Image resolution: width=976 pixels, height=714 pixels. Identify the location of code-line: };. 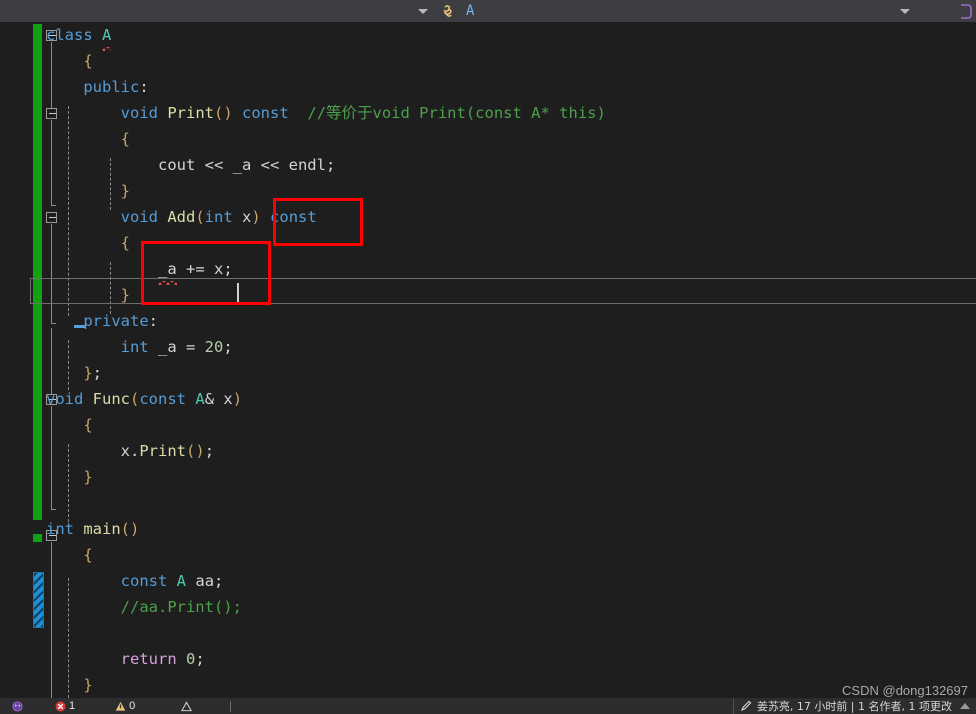
(511, 373).